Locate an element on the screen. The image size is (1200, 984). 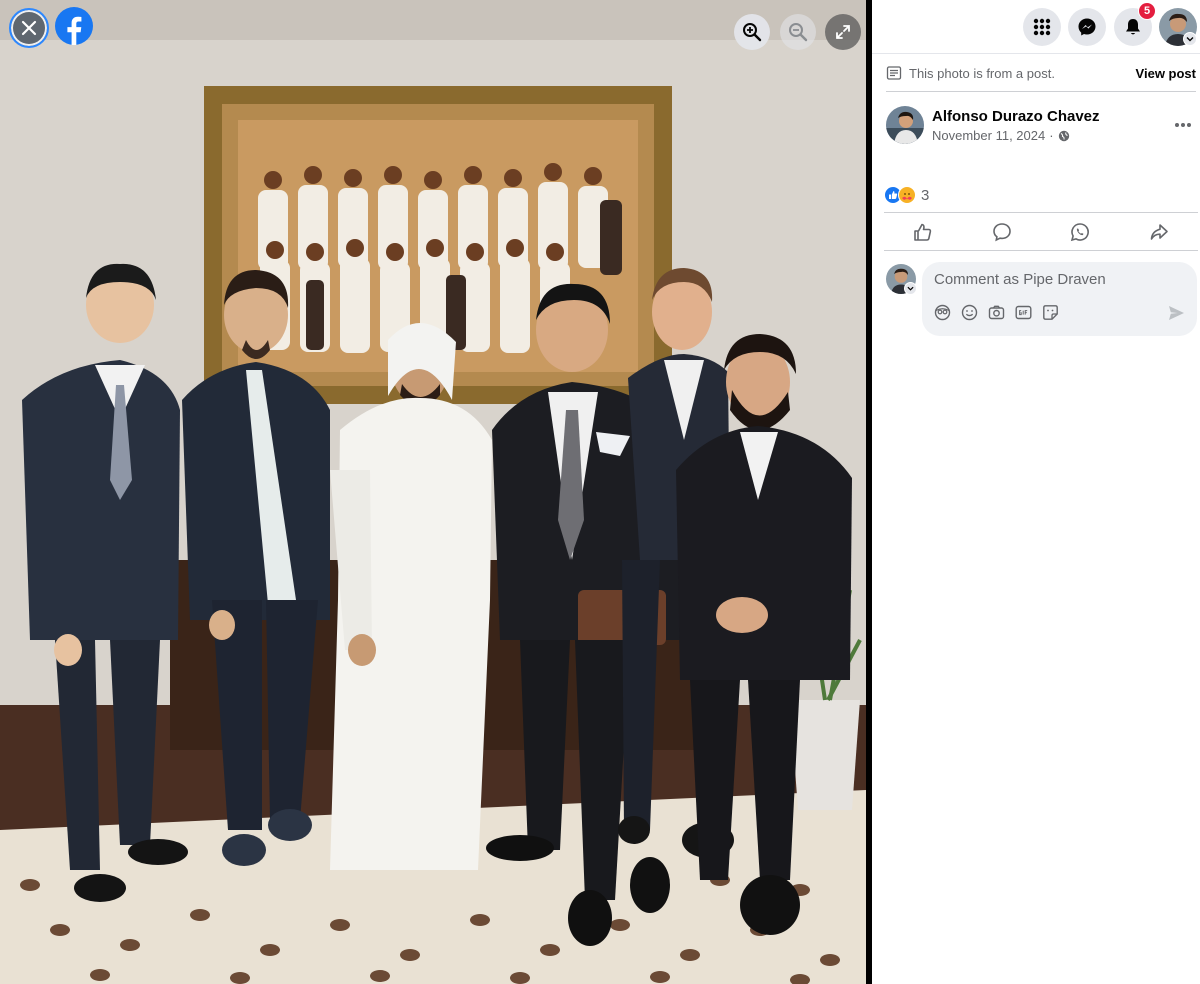
whatsapp-icon is located at coordinates (1080, 231).